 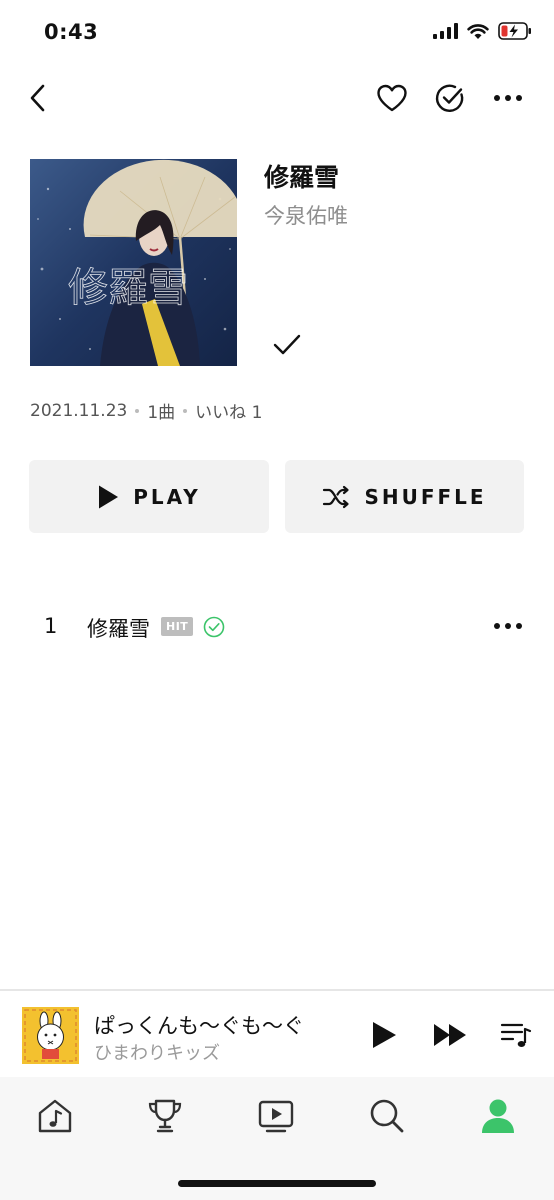 What do you see at coordinates (199, 1026) in the screenshot?
I see `mini-player-title: ぱっくんも〜ぐも〜ぐ` at bounding box center [199, 1026].